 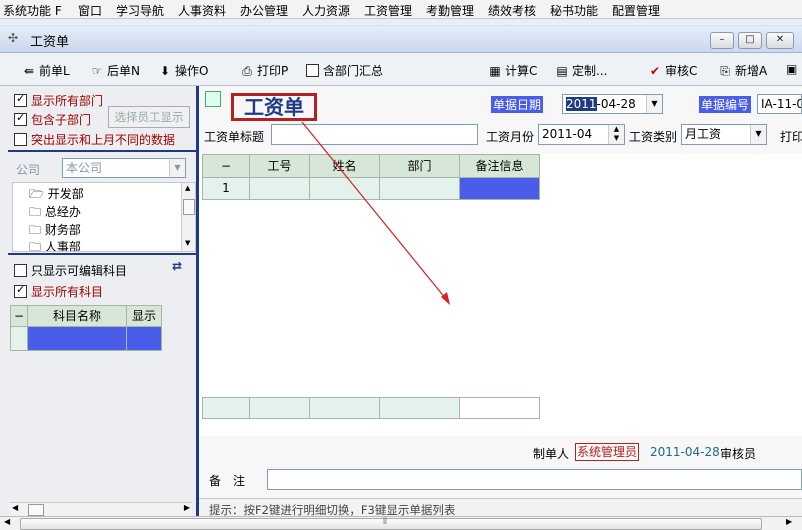 I want to click on title-input, so click(x=374, y=134).